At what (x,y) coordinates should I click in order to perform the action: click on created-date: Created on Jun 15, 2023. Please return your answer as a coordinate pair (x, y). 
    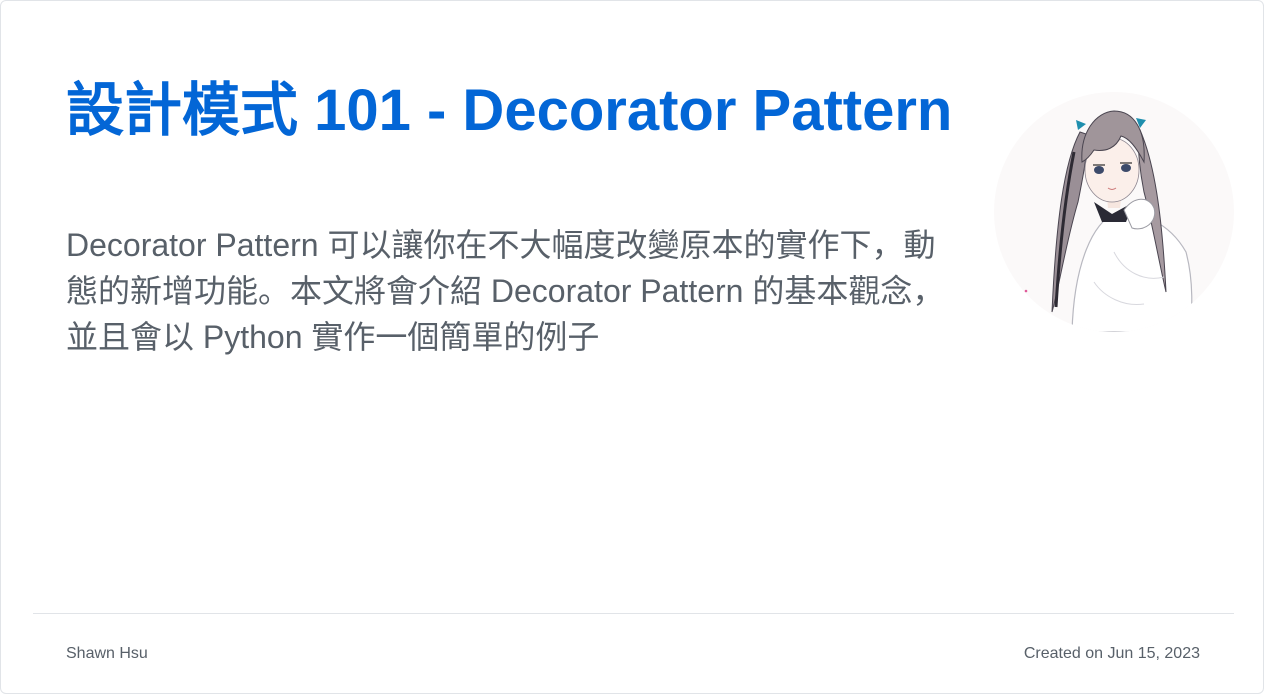
    Looking at the image, I should click on (1111, 653).